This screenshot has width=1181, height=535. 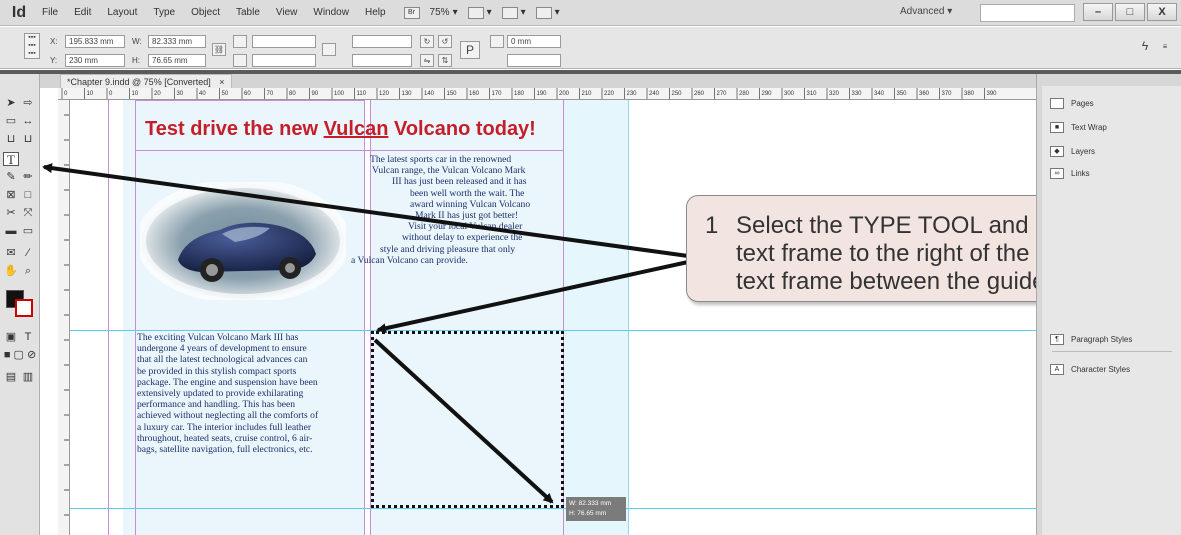 I want to click on panel-text-wrap: ■ Text Wrap, so click(x=1078, y=127).